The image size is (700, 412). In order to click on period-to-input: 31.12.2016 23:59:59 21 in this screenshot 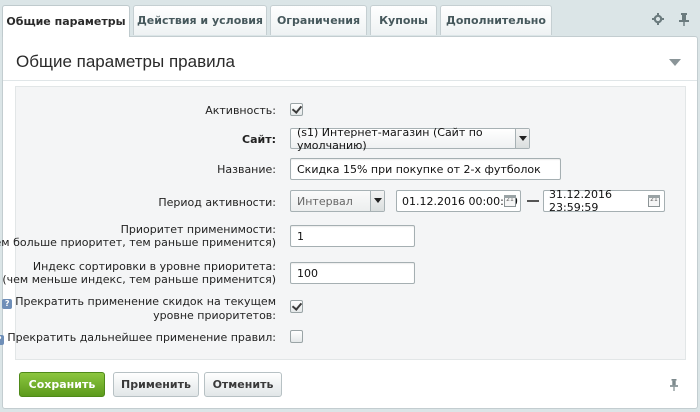, I will do `click(604, 201)`.